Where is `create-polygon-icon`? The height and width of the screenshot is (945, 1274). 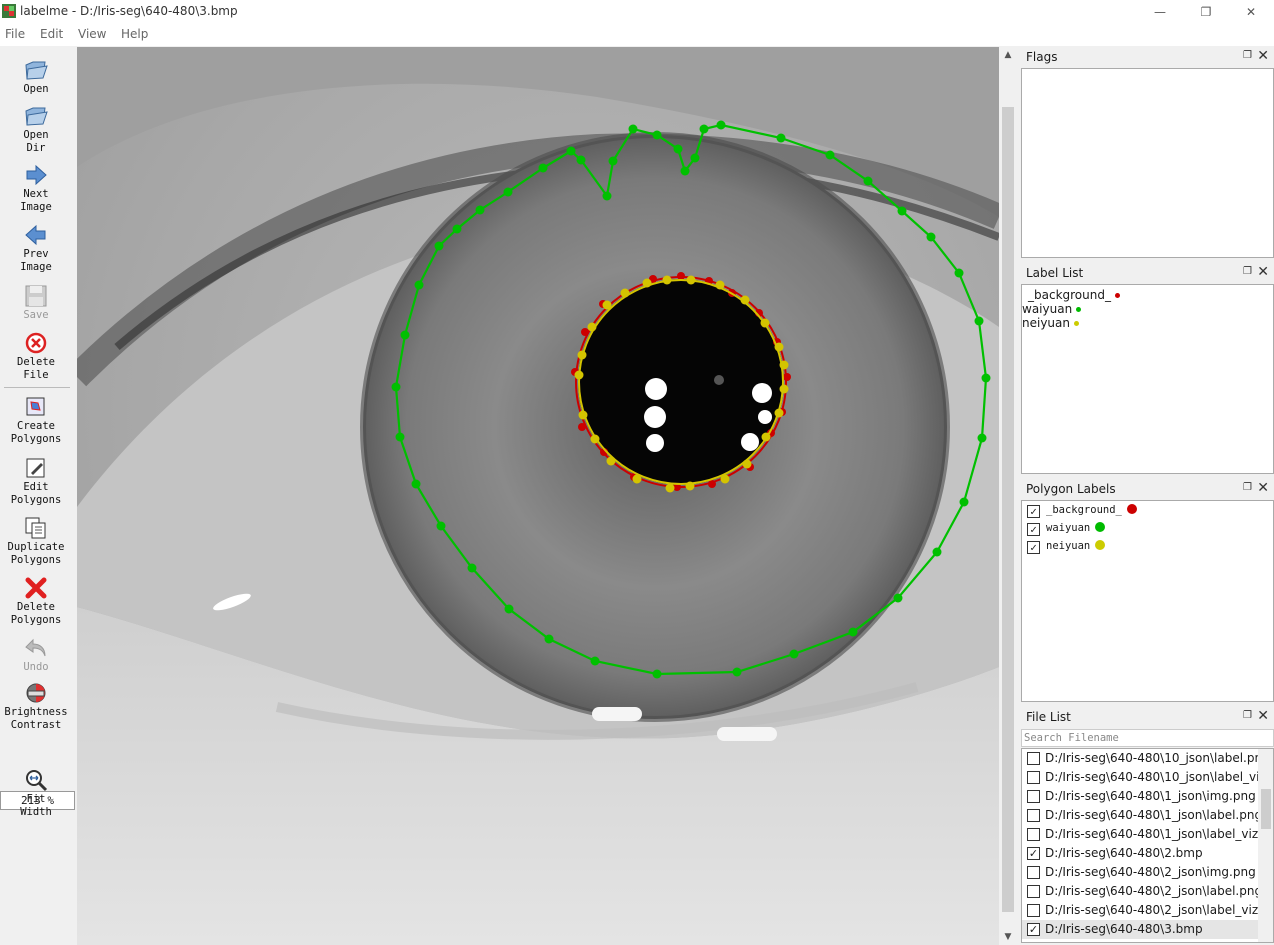
create-polygon-icon is located at coordinates (35, 406).